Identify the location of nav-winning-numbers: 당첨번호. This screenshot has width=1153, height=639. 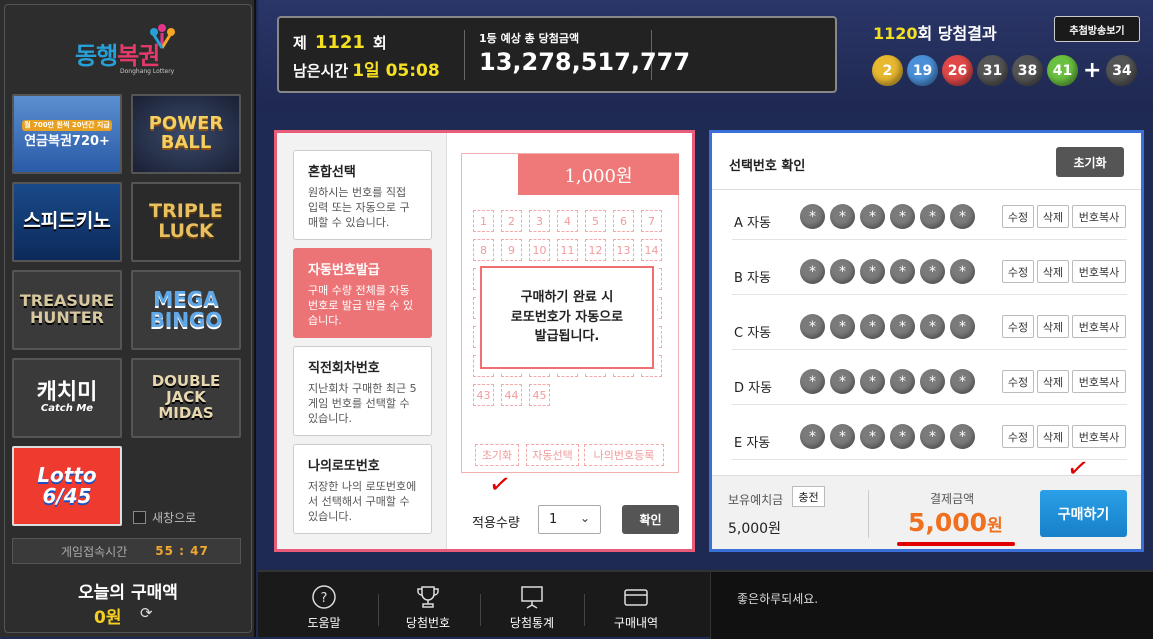
(428, 607).